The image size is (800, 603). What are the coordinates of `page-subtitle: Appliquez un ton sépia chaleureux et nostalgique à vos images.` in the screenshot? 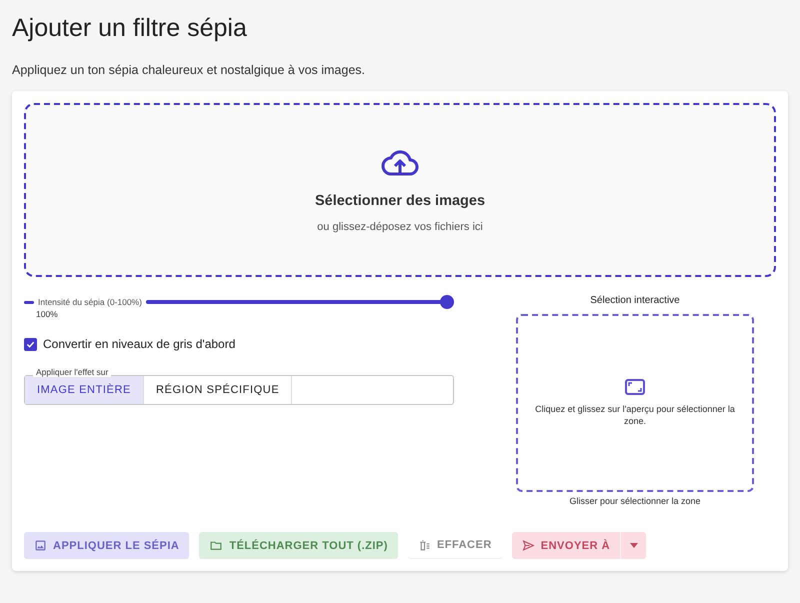 It's located at (189, 70).